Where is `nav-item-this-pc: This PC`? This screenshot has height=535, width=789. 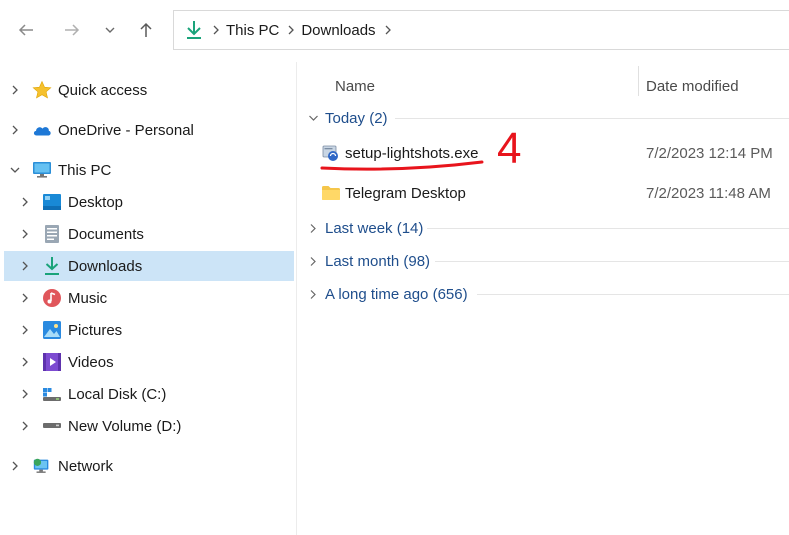 nav-item-this-pc: This PC is located at coordinates (59, 170).